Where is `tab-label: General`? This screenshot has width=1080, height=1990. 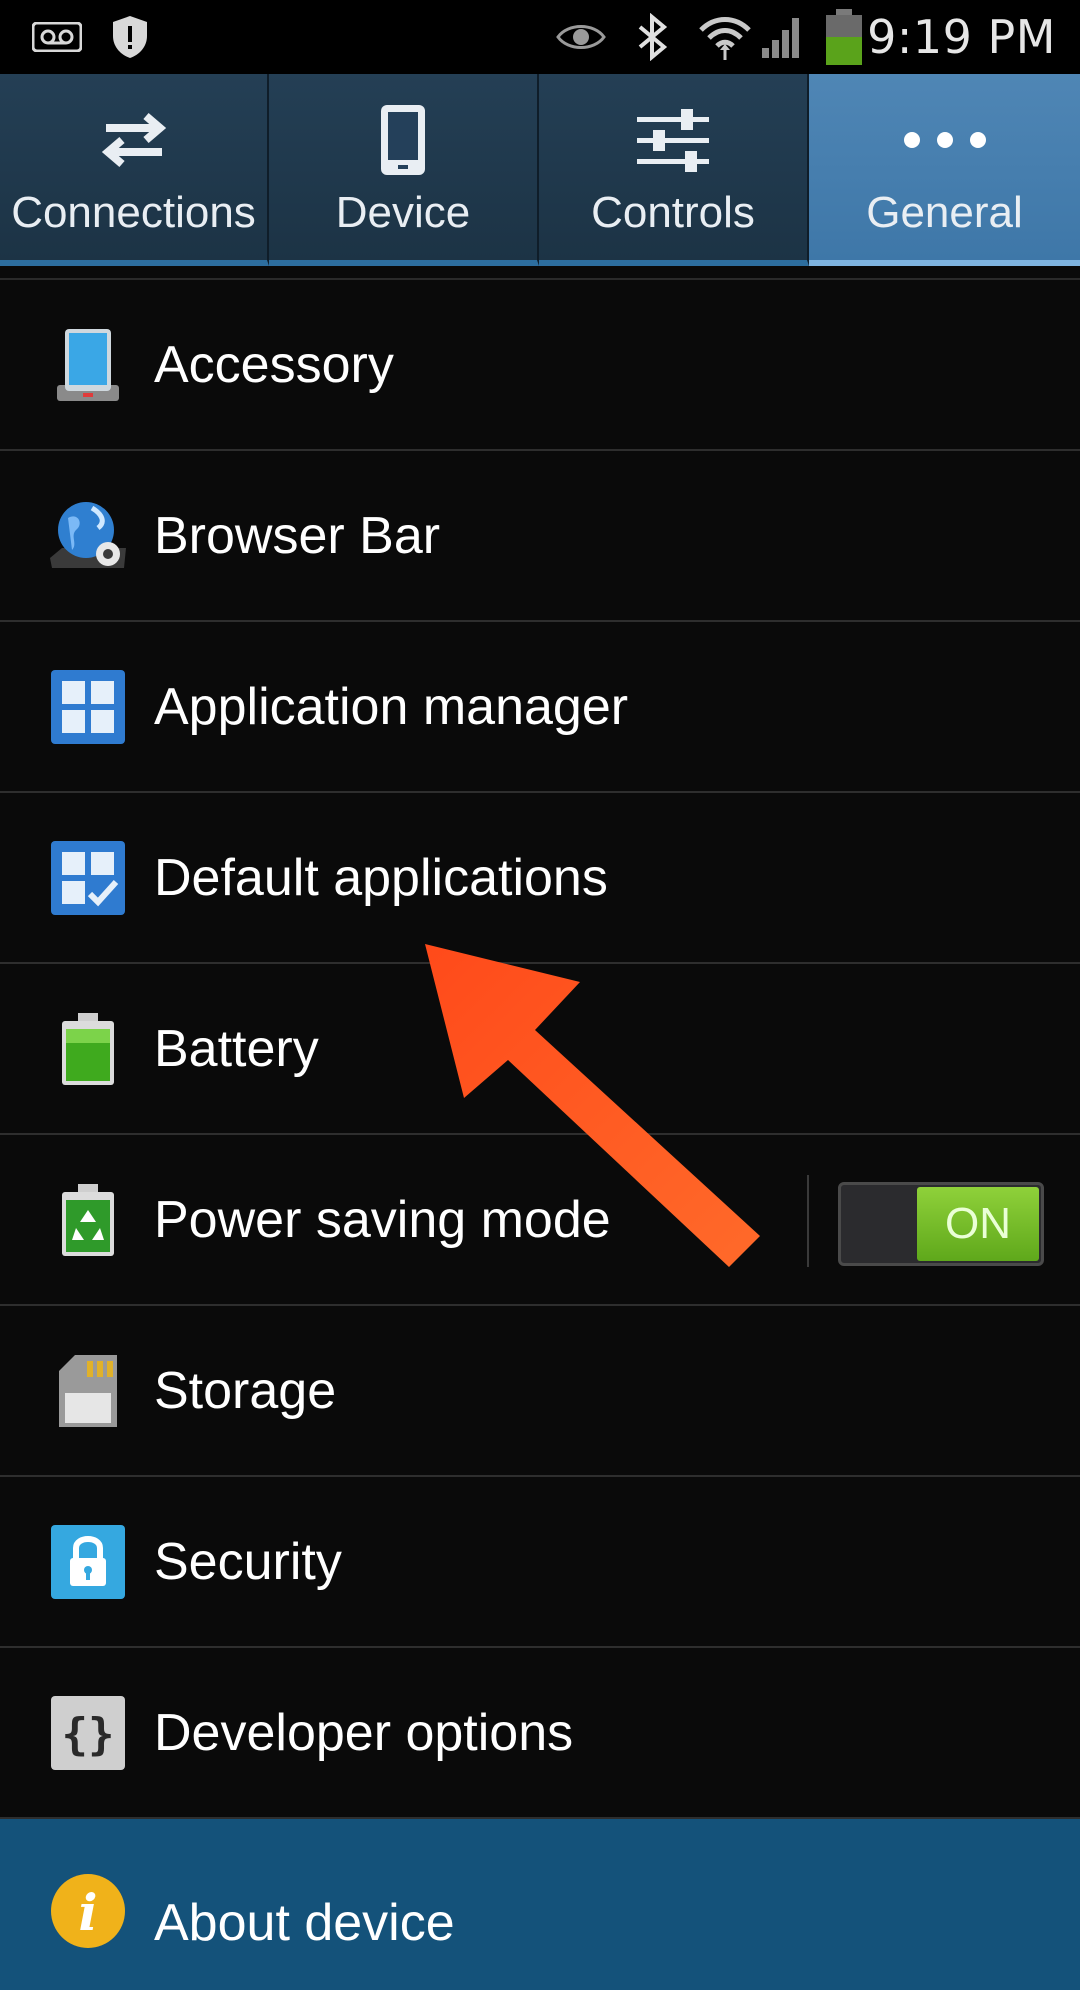 tab-label: General is located at coordinates (944, 212).